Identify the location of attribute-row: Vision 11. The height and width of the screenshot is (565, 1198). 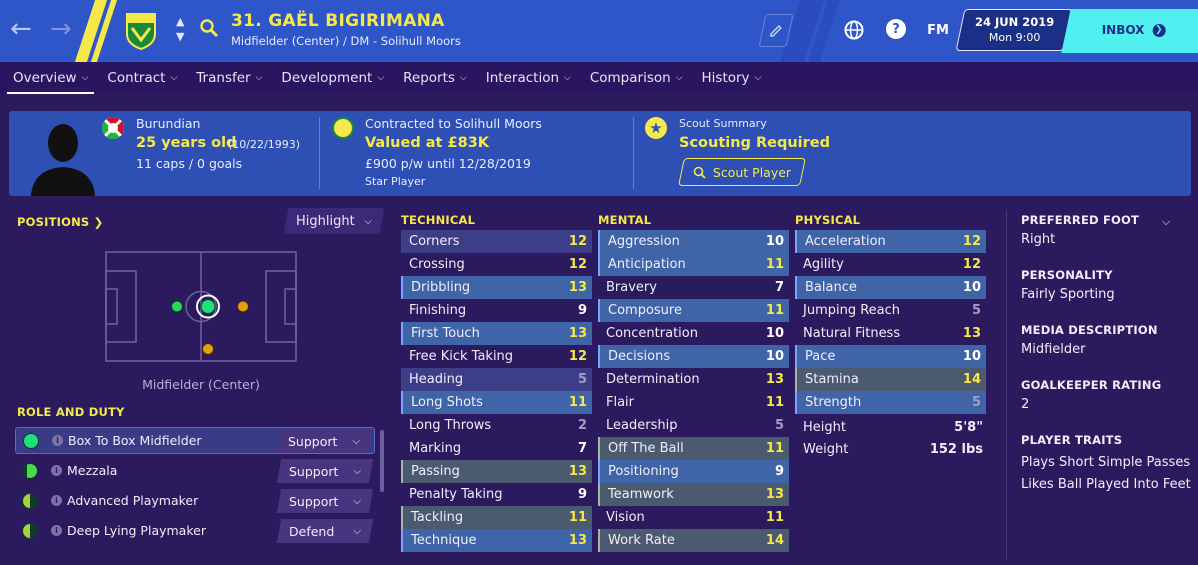
(693, 517).